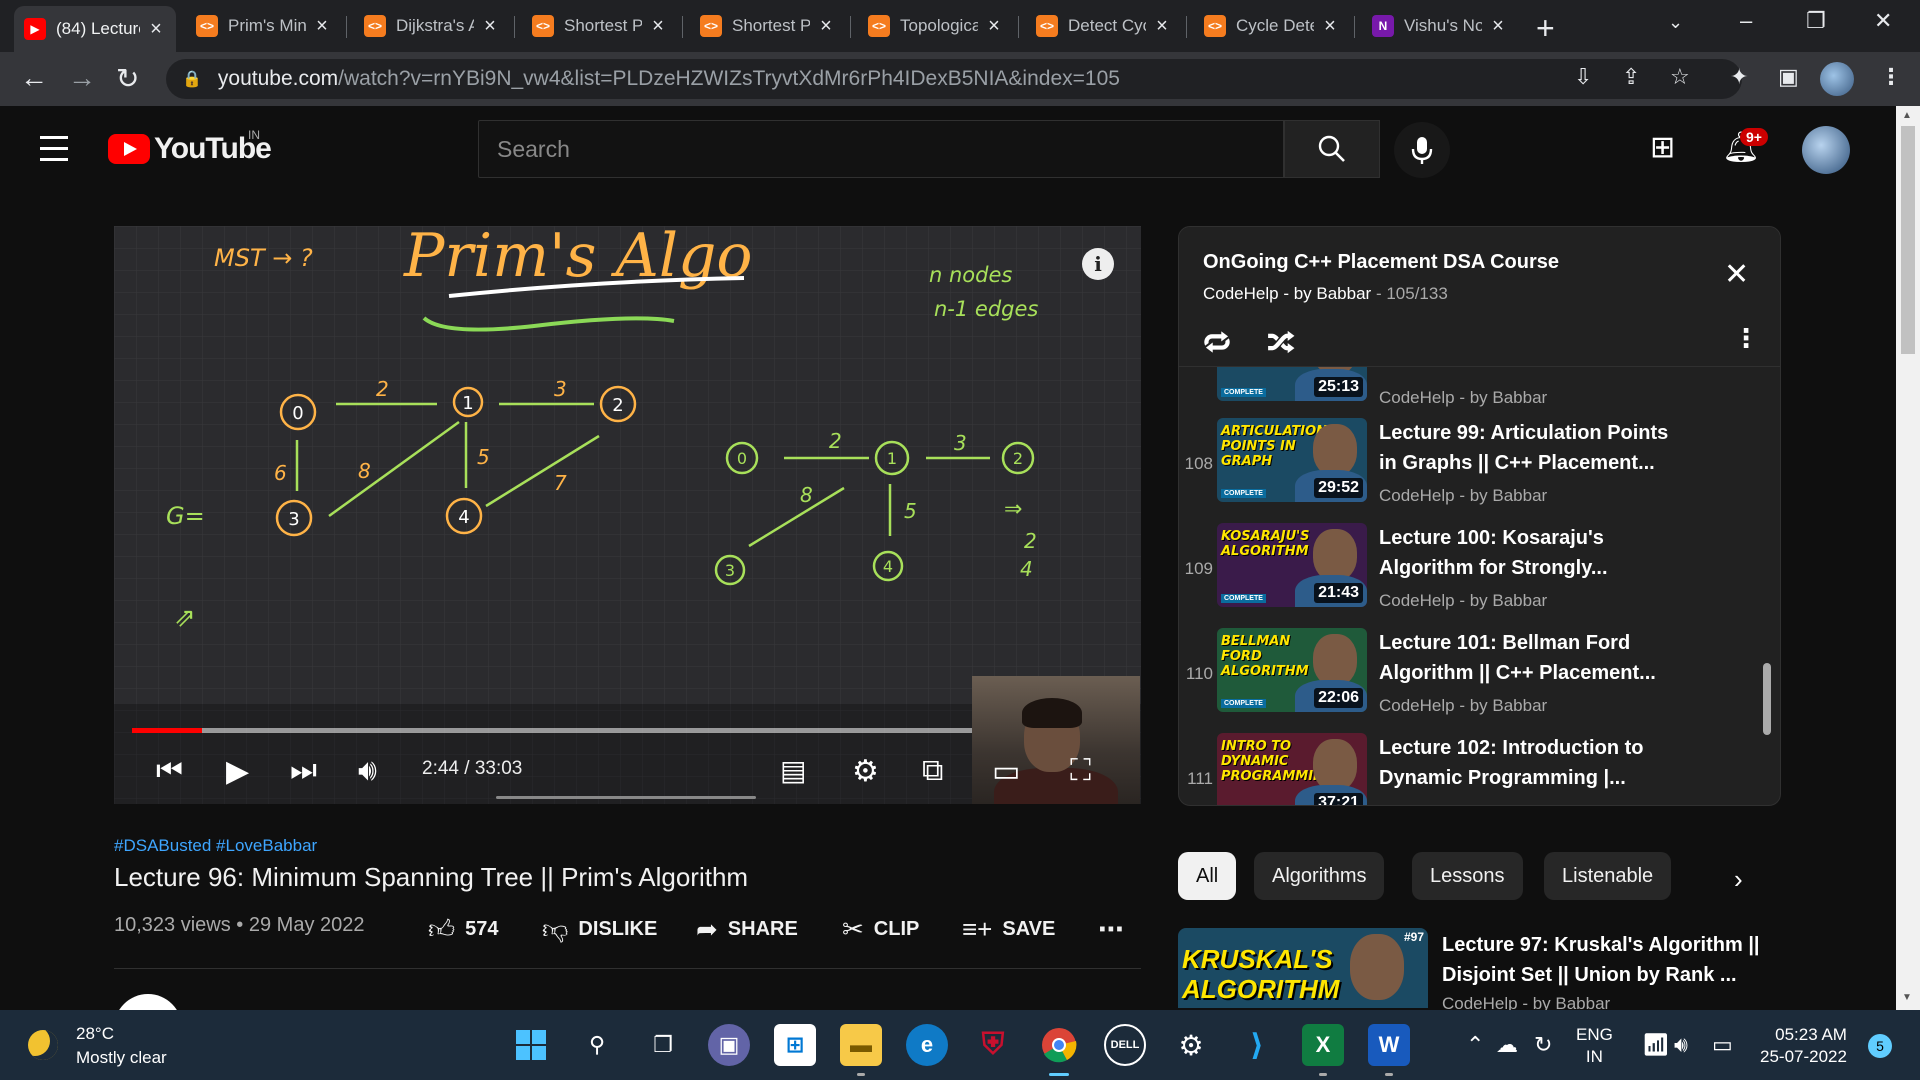 This screenshot has height=1080, width=1920. Describe the element at coordinates (729, 1045) in the screenshot. I see `teams-chat-icon: ▣` at that location.